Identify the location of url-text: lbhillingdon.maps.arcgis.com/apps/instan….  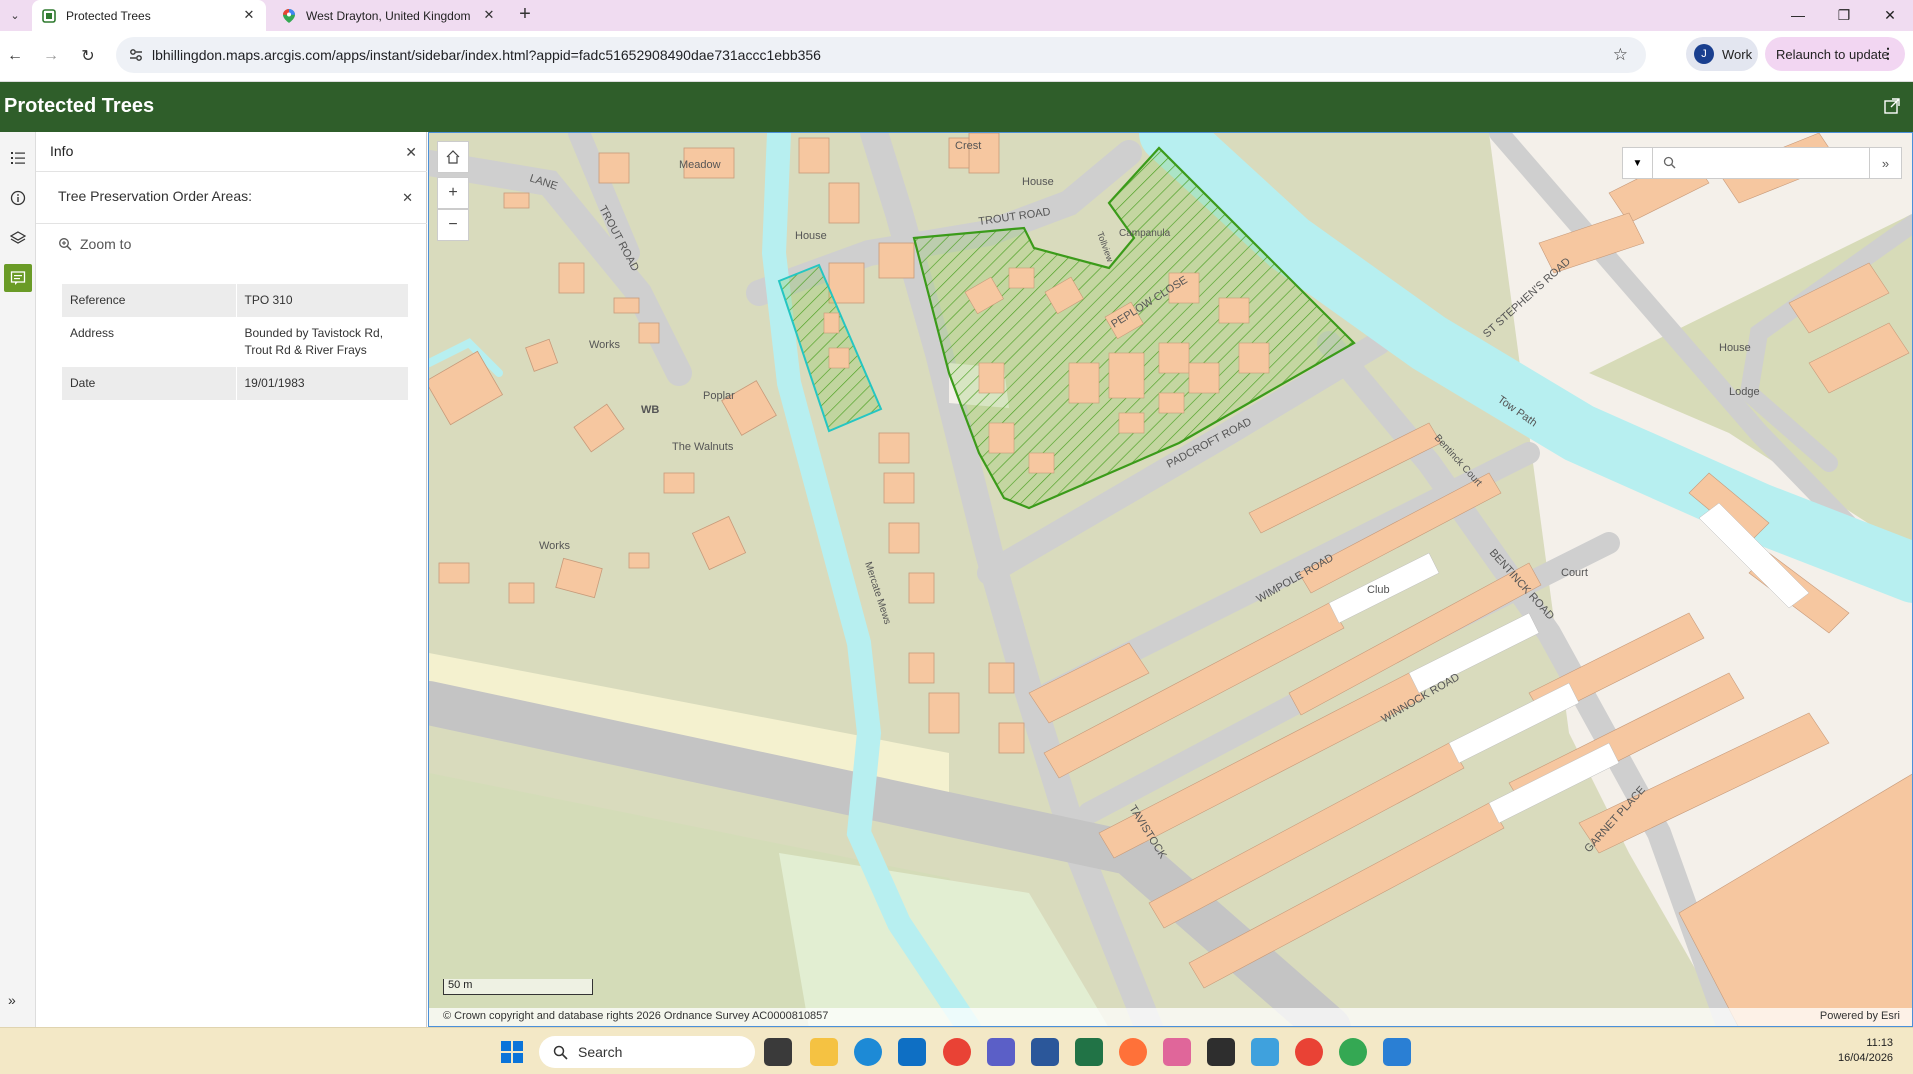
(486, 55).